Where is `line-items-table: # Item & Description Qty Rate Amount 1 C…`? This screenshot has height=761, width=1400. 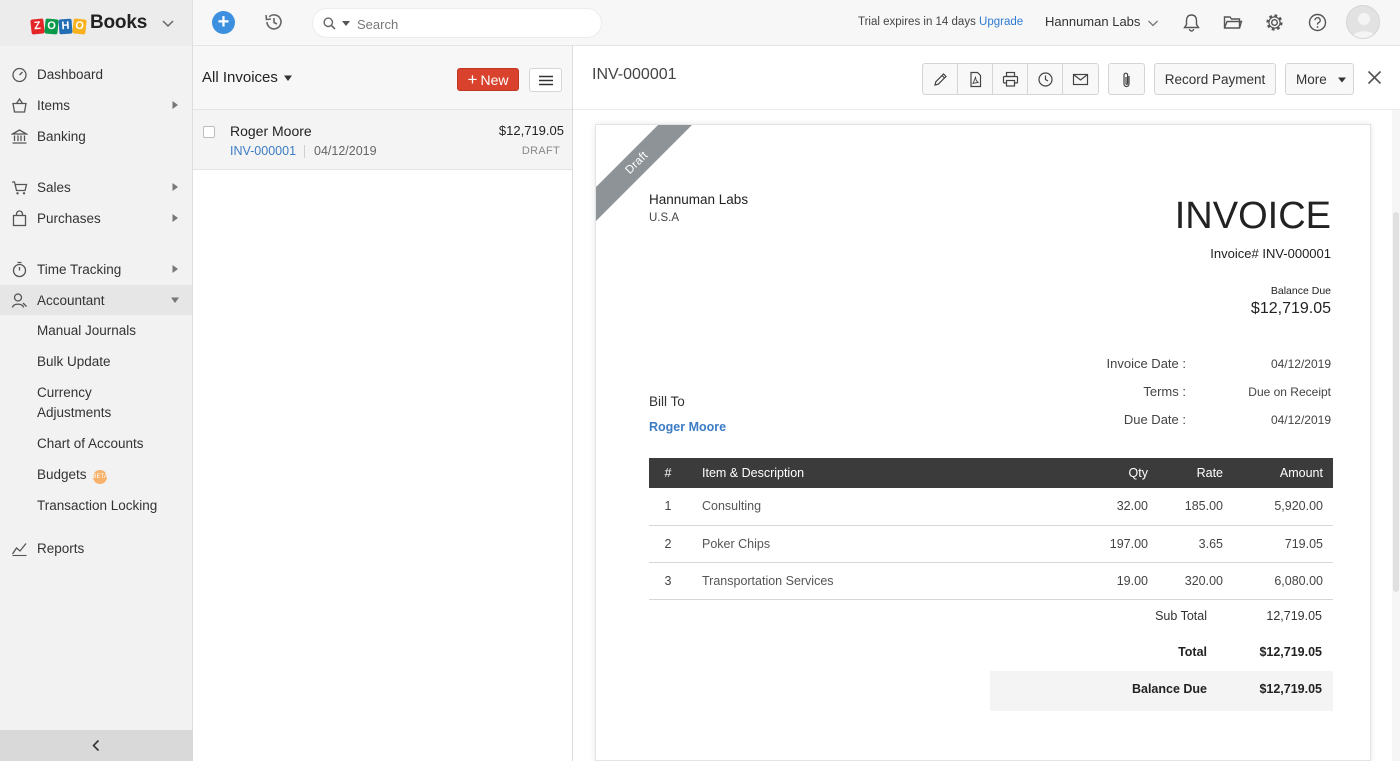 line-items-table: # Item & Description Qty Rate Amount 1 C… is located at coordinates (991, 529).